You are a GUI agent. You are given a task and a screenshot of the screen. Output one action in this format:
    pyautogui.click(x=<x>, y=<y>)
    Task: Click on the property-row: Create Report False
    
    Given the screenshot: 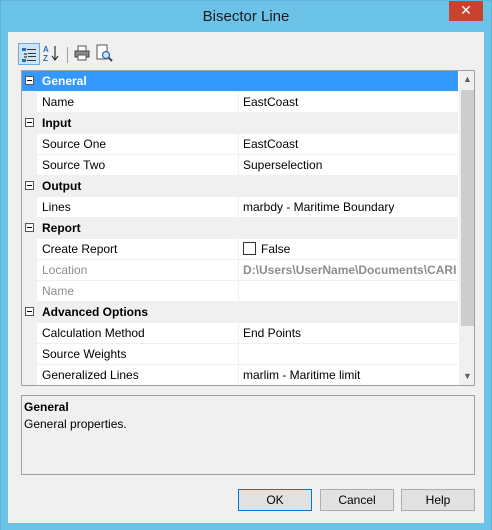 What is the action you would take?
    pyautogui.click(x=240, y=249)
    